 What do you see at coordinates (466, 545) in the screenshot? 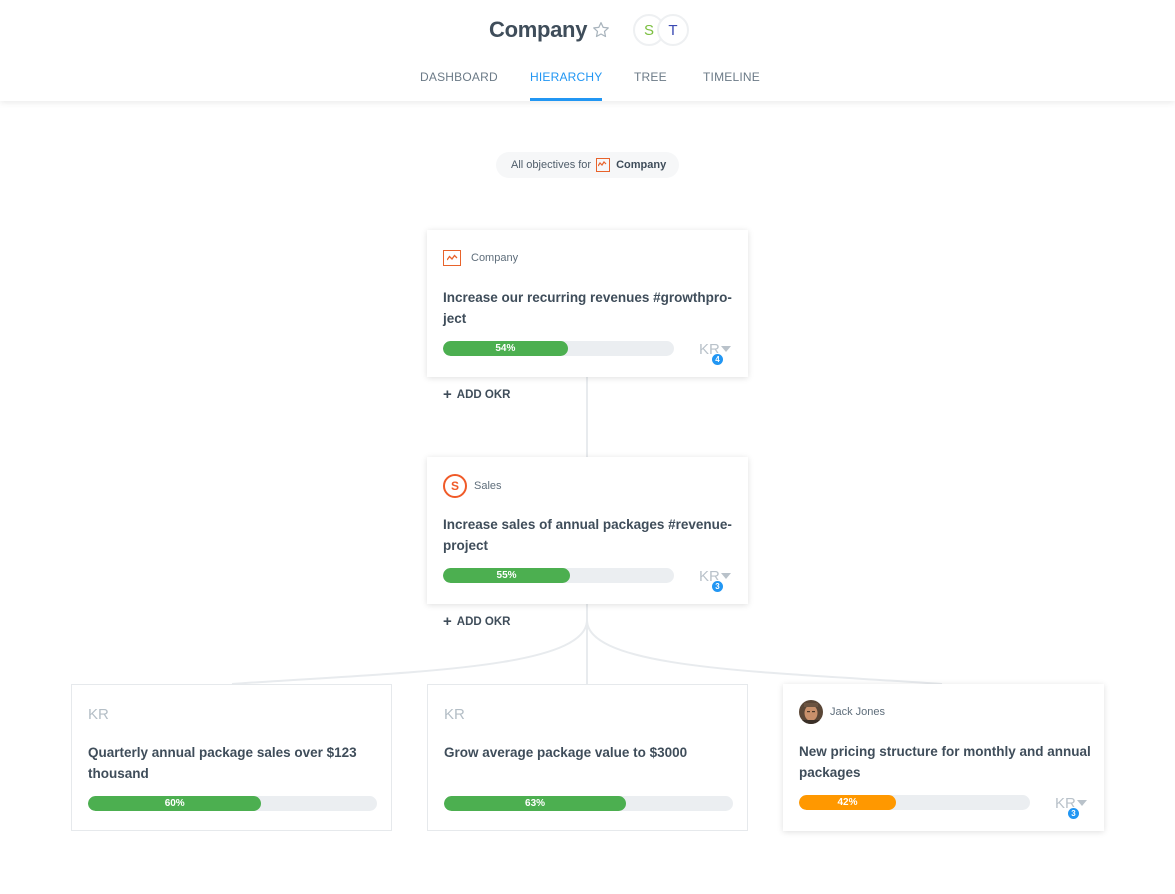
I see `title-line: project` at bounding box center [466, 545].